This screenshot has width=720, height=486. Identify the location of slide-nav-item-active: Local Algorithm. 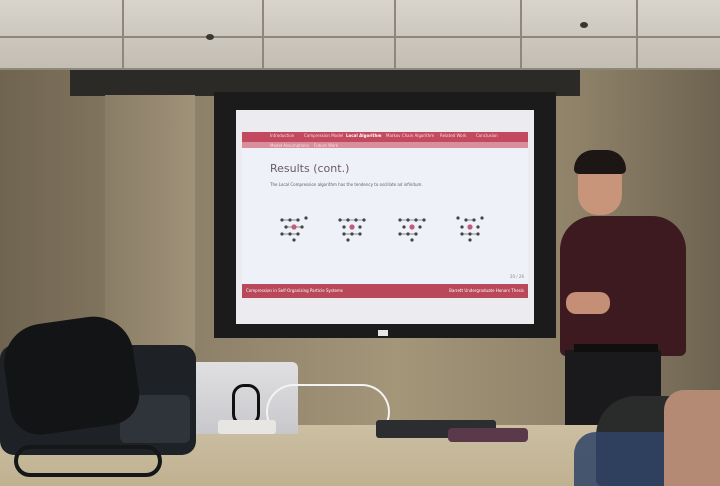
(364, 135).